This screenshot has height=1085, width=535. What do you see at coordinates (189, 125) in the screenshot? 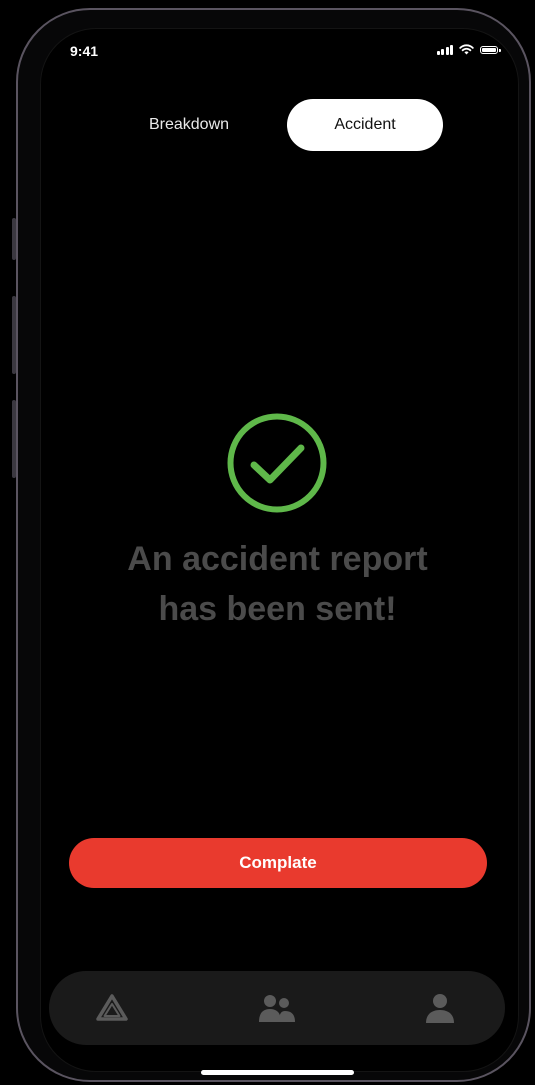
I see `tab-breakdown: Breakdown` at bounding box center [189, 125].